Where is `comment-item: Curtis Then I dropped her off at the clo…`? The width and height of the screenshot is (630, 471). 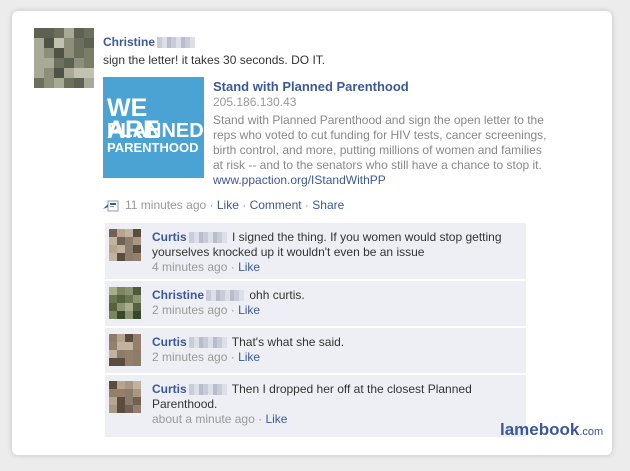
comment-item: Curtis Then I dropped her off at the clo… is located at coordinates (315, 406).